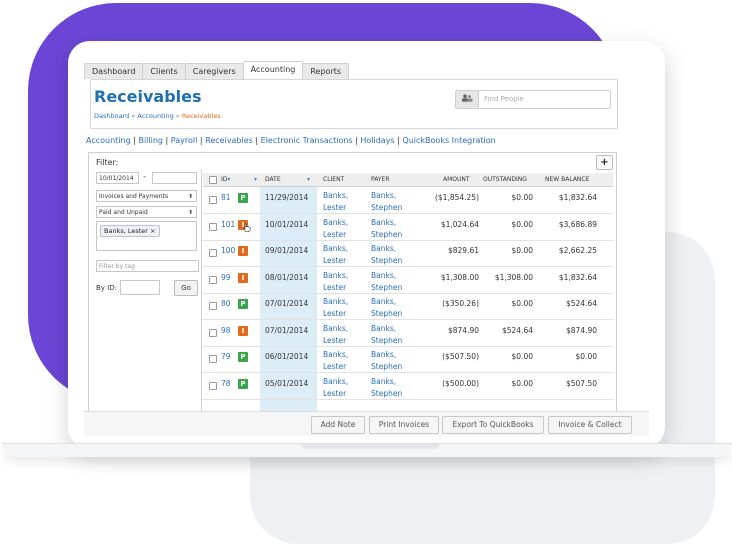 The height and width of the screenshot is (547, 732). I want to click on search-input: Find People, so click(504, 99).